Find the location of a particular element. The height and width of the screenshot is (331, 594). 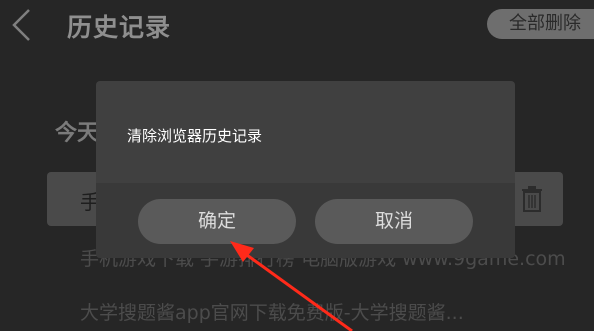

delete-all-button: 全部删除 is located at coordinates (540, 24).